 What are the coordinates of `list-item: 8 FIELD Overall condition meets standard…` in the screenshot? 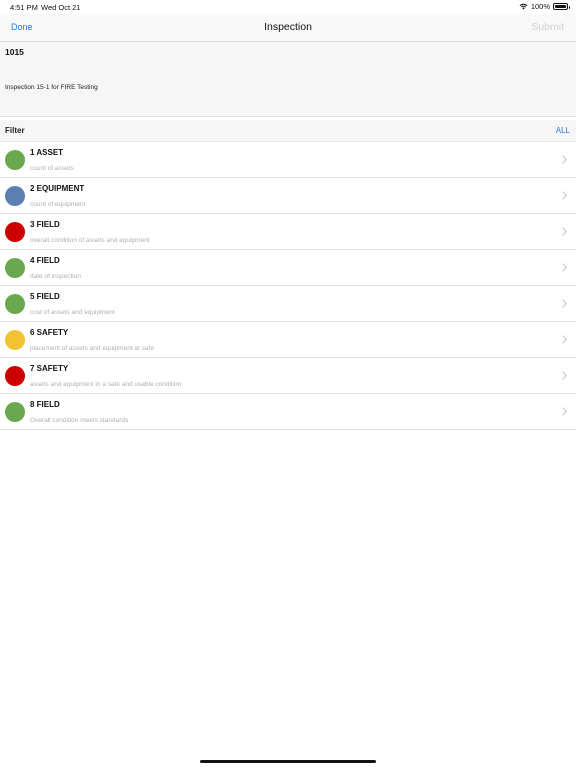 It's located at (288, 412).